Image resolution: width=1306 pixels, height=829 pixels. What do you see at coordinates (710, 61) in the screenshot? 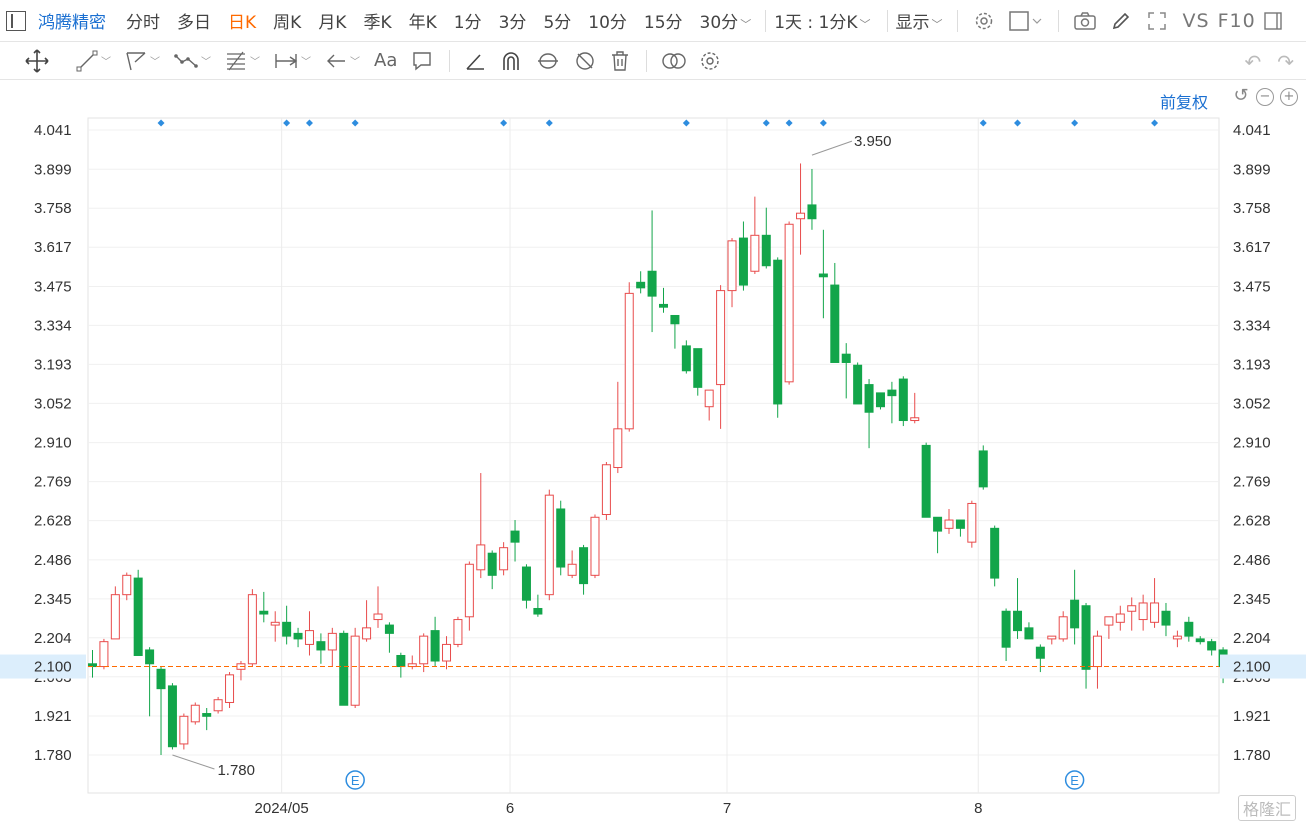
I see `chart-settings-gear-icon` at bounding box center [710, 61].